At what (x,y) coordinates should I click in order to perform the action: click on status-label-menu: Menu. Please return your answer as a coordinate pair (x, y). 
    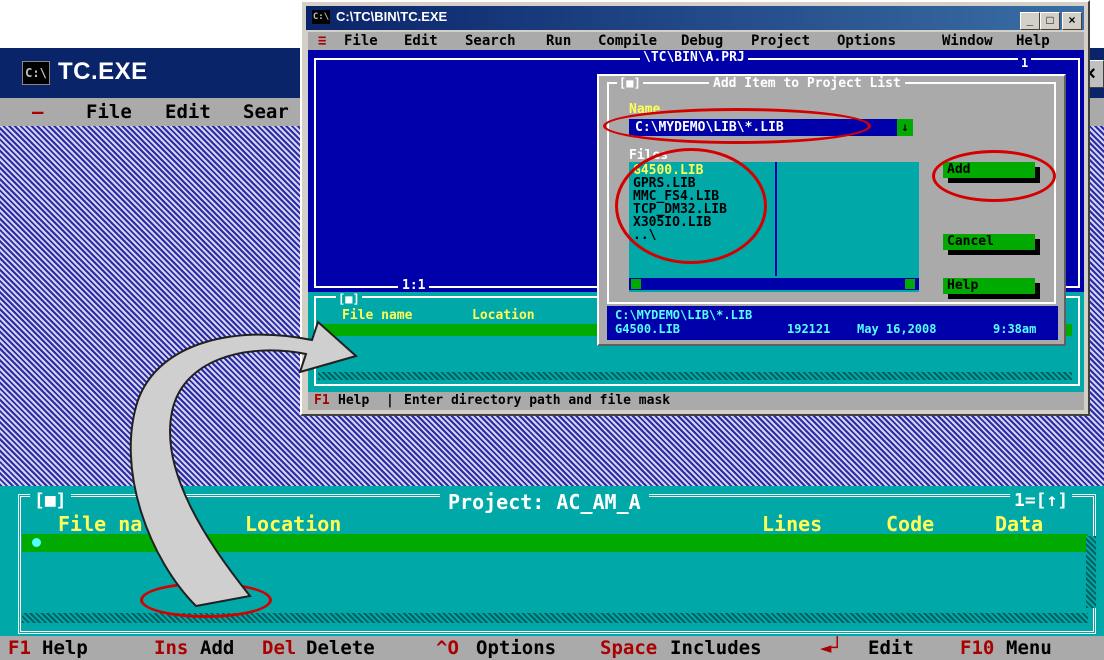
    Looking at the image, I should click on (1029, 648).